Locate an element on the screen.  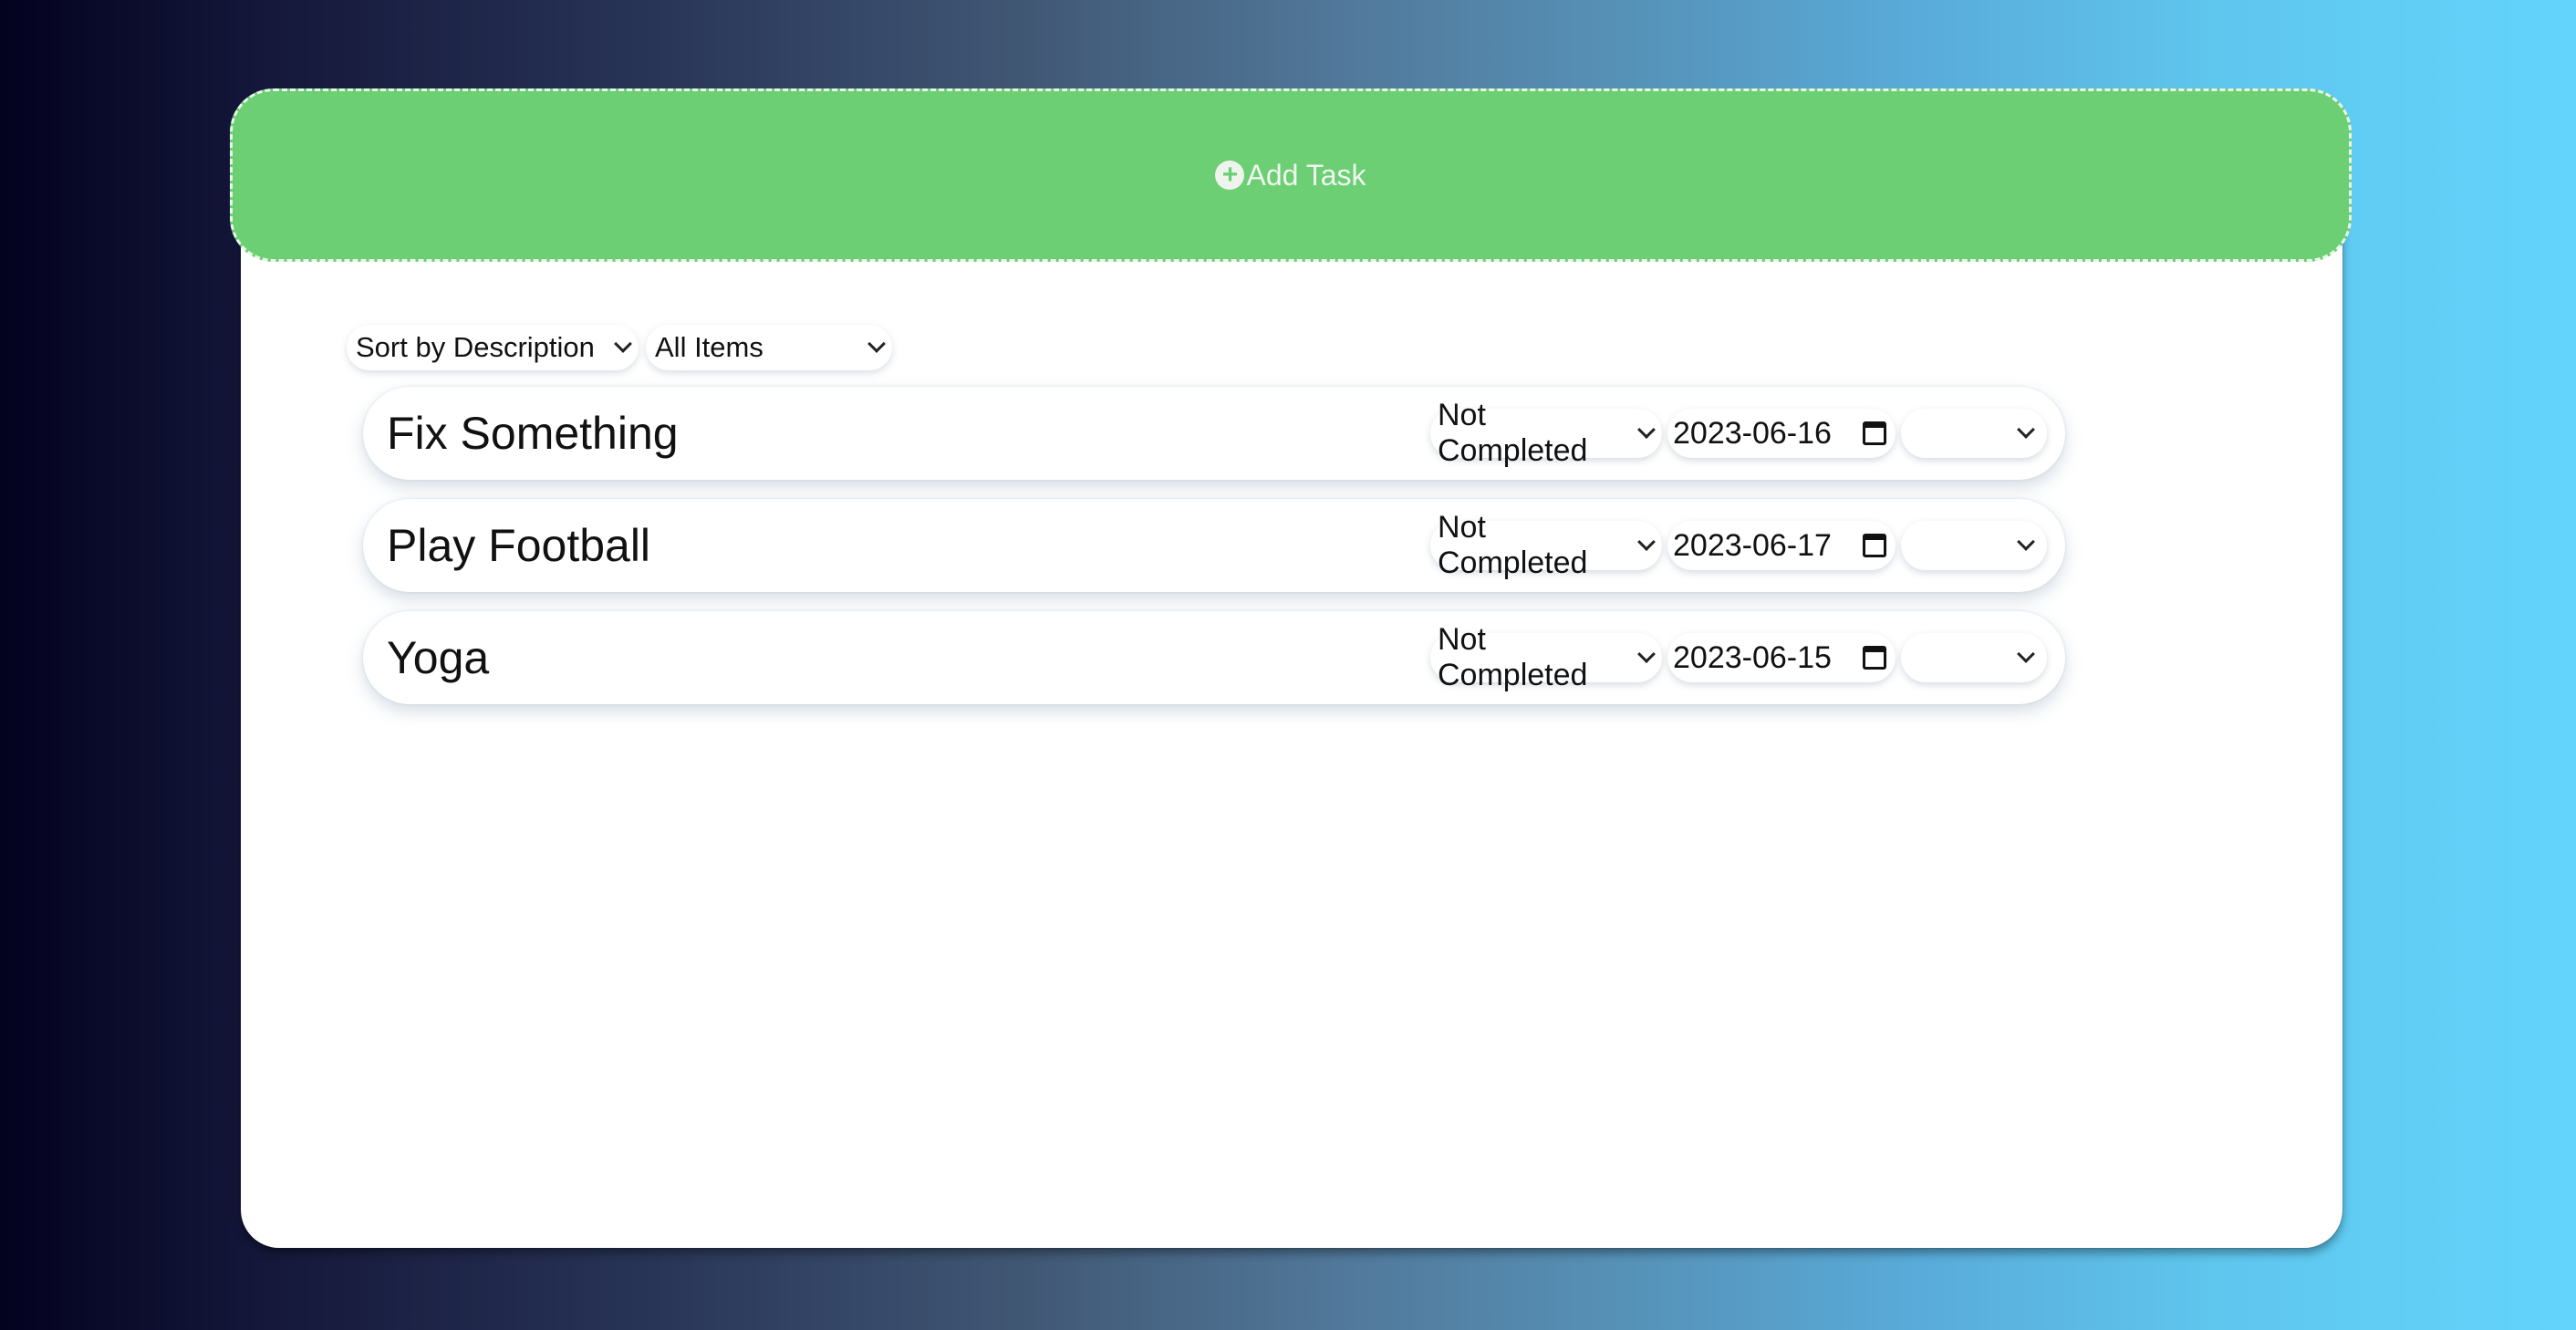
due-date-value: 2023-06-17 is located at coordinates (1752, 545).